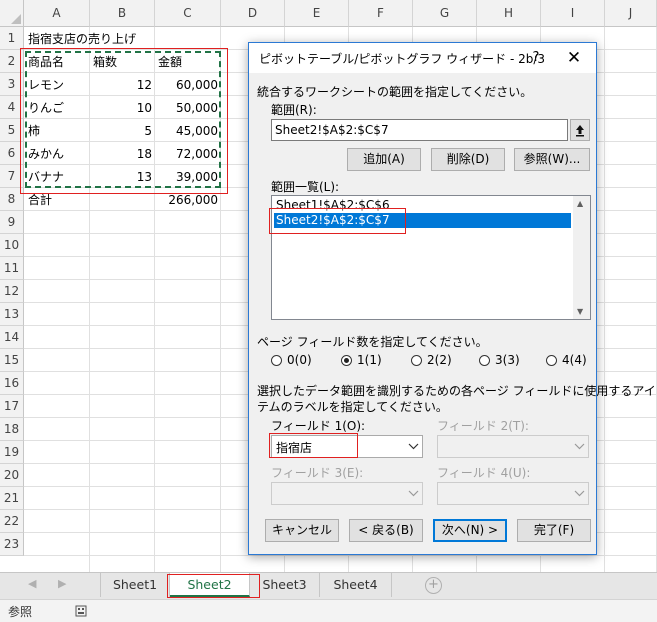  I want to click on scroll-up-icon: ▲, so click(580, 203).